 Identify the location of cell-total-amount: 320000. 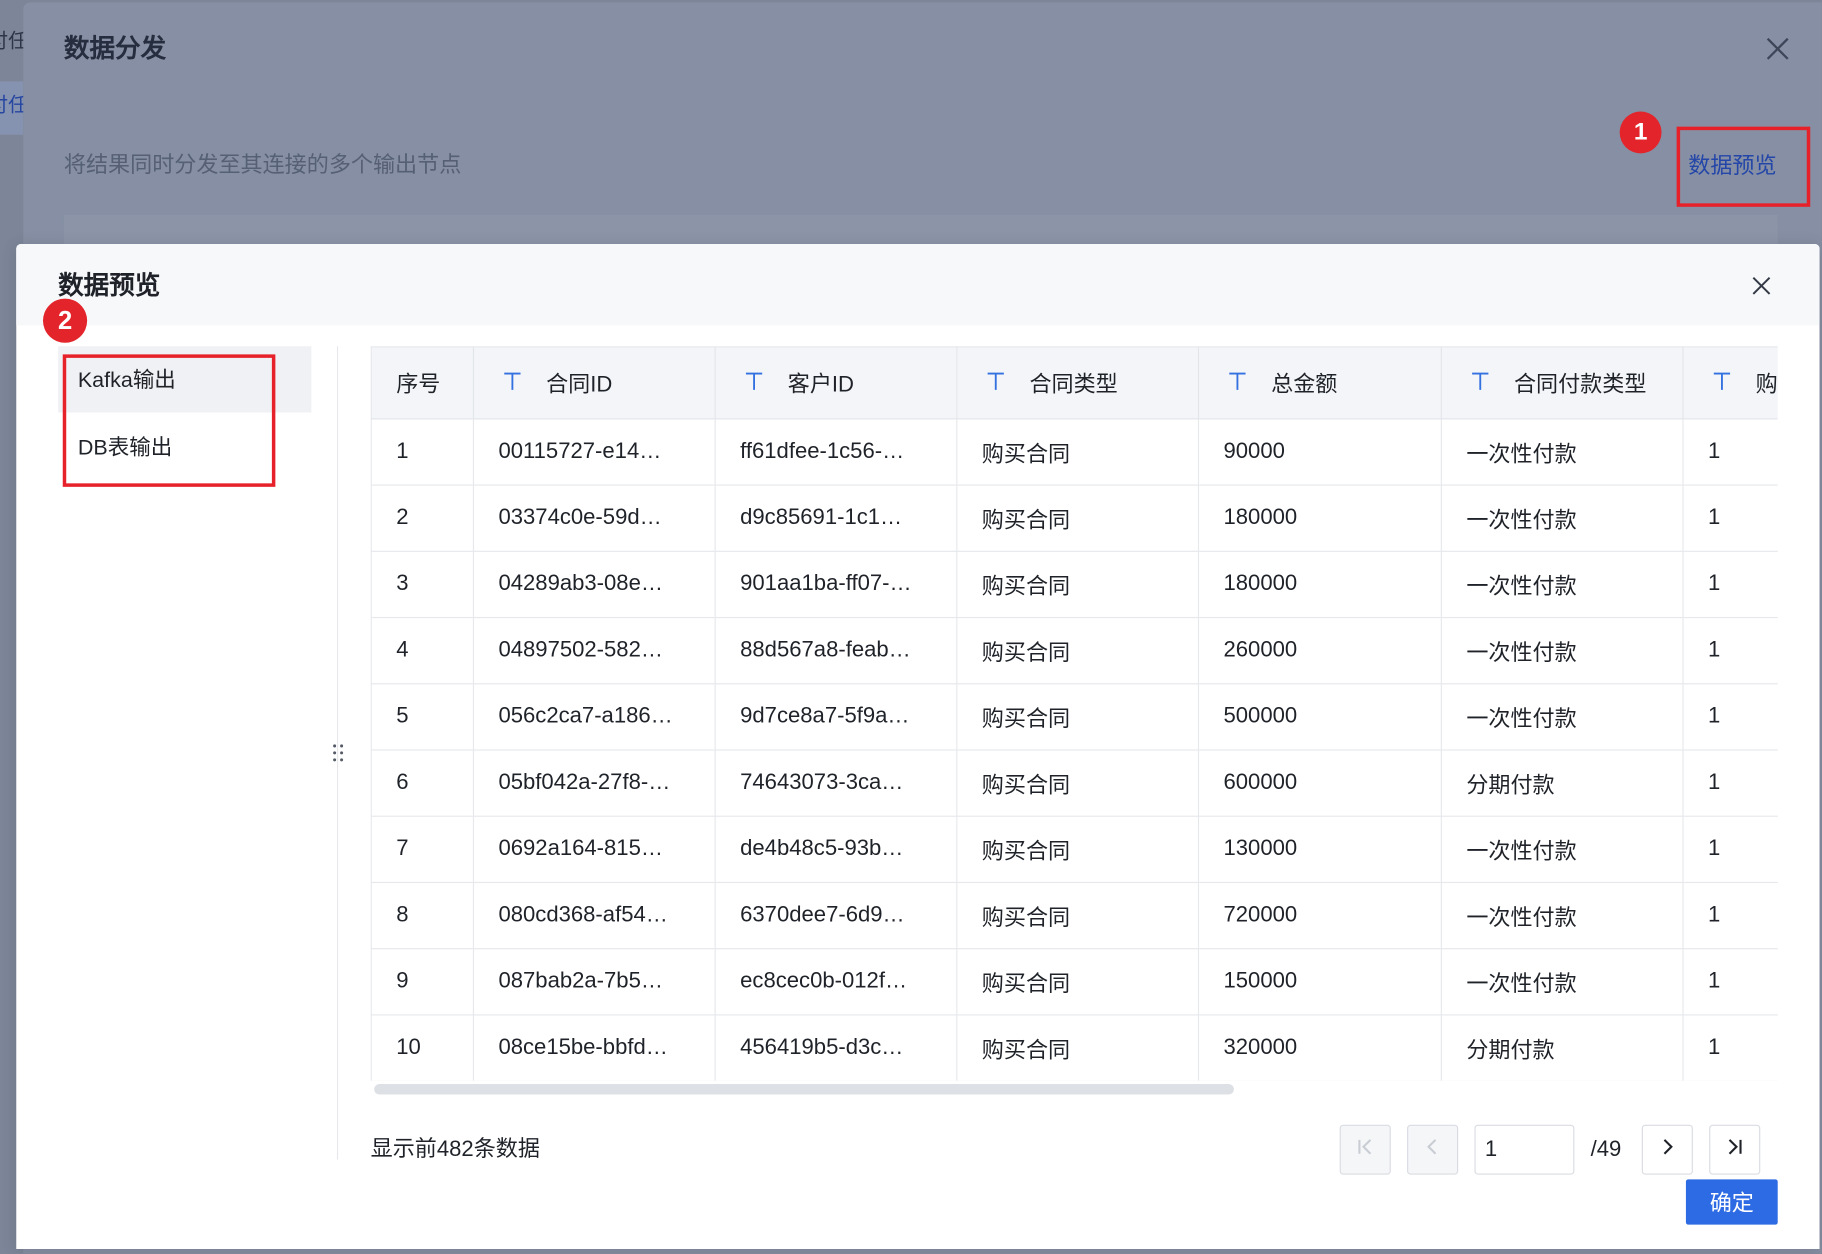
(1319, 1047).